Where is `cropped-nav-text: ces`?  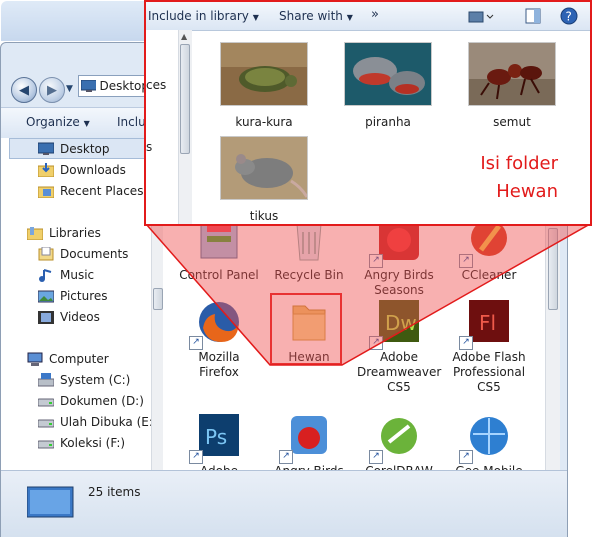 cropped-nav-text: ces is located at coordinates (156, 85).